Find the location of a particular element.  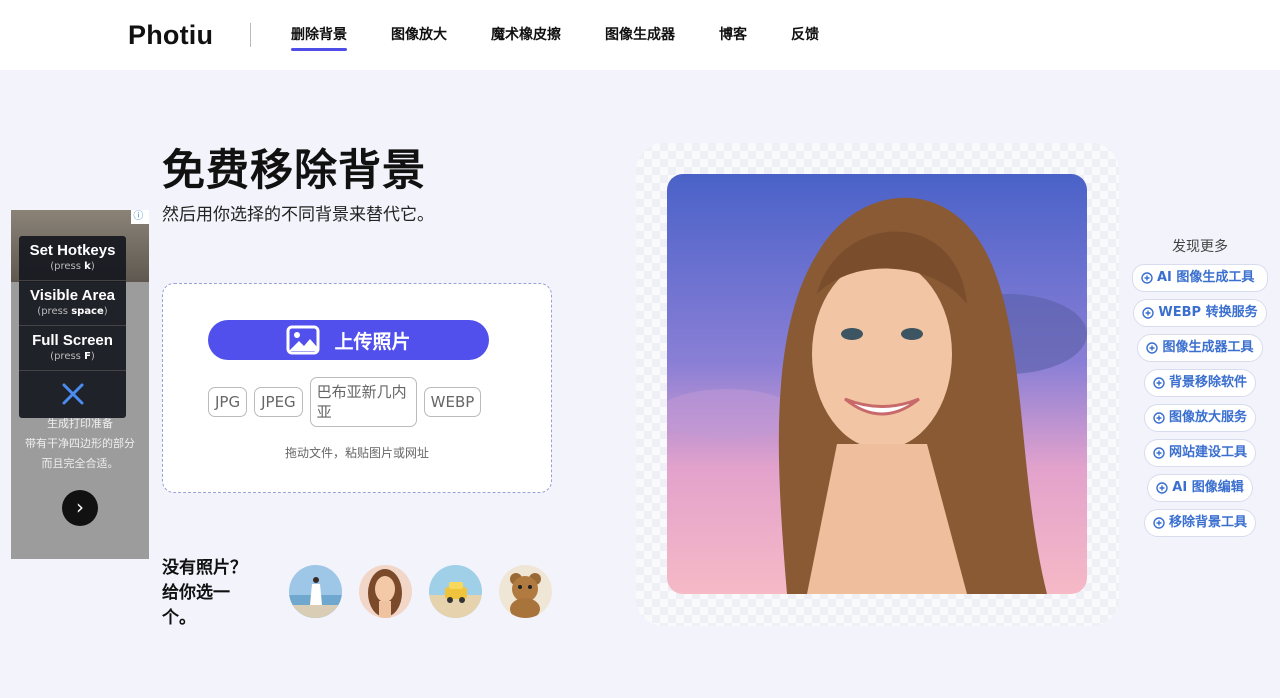

sample-beach-woman-thumb is located at coordinates (315, 591).